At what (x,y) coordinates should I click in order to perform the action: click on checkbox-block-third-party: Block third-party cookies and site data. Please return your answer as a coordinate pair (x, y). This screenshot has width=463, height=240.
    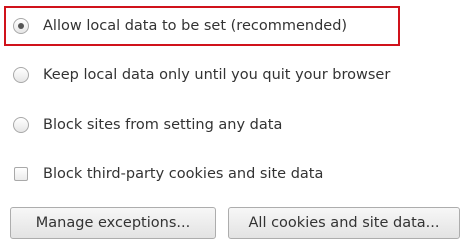
    Looking at the image, I should click on (168, 174).